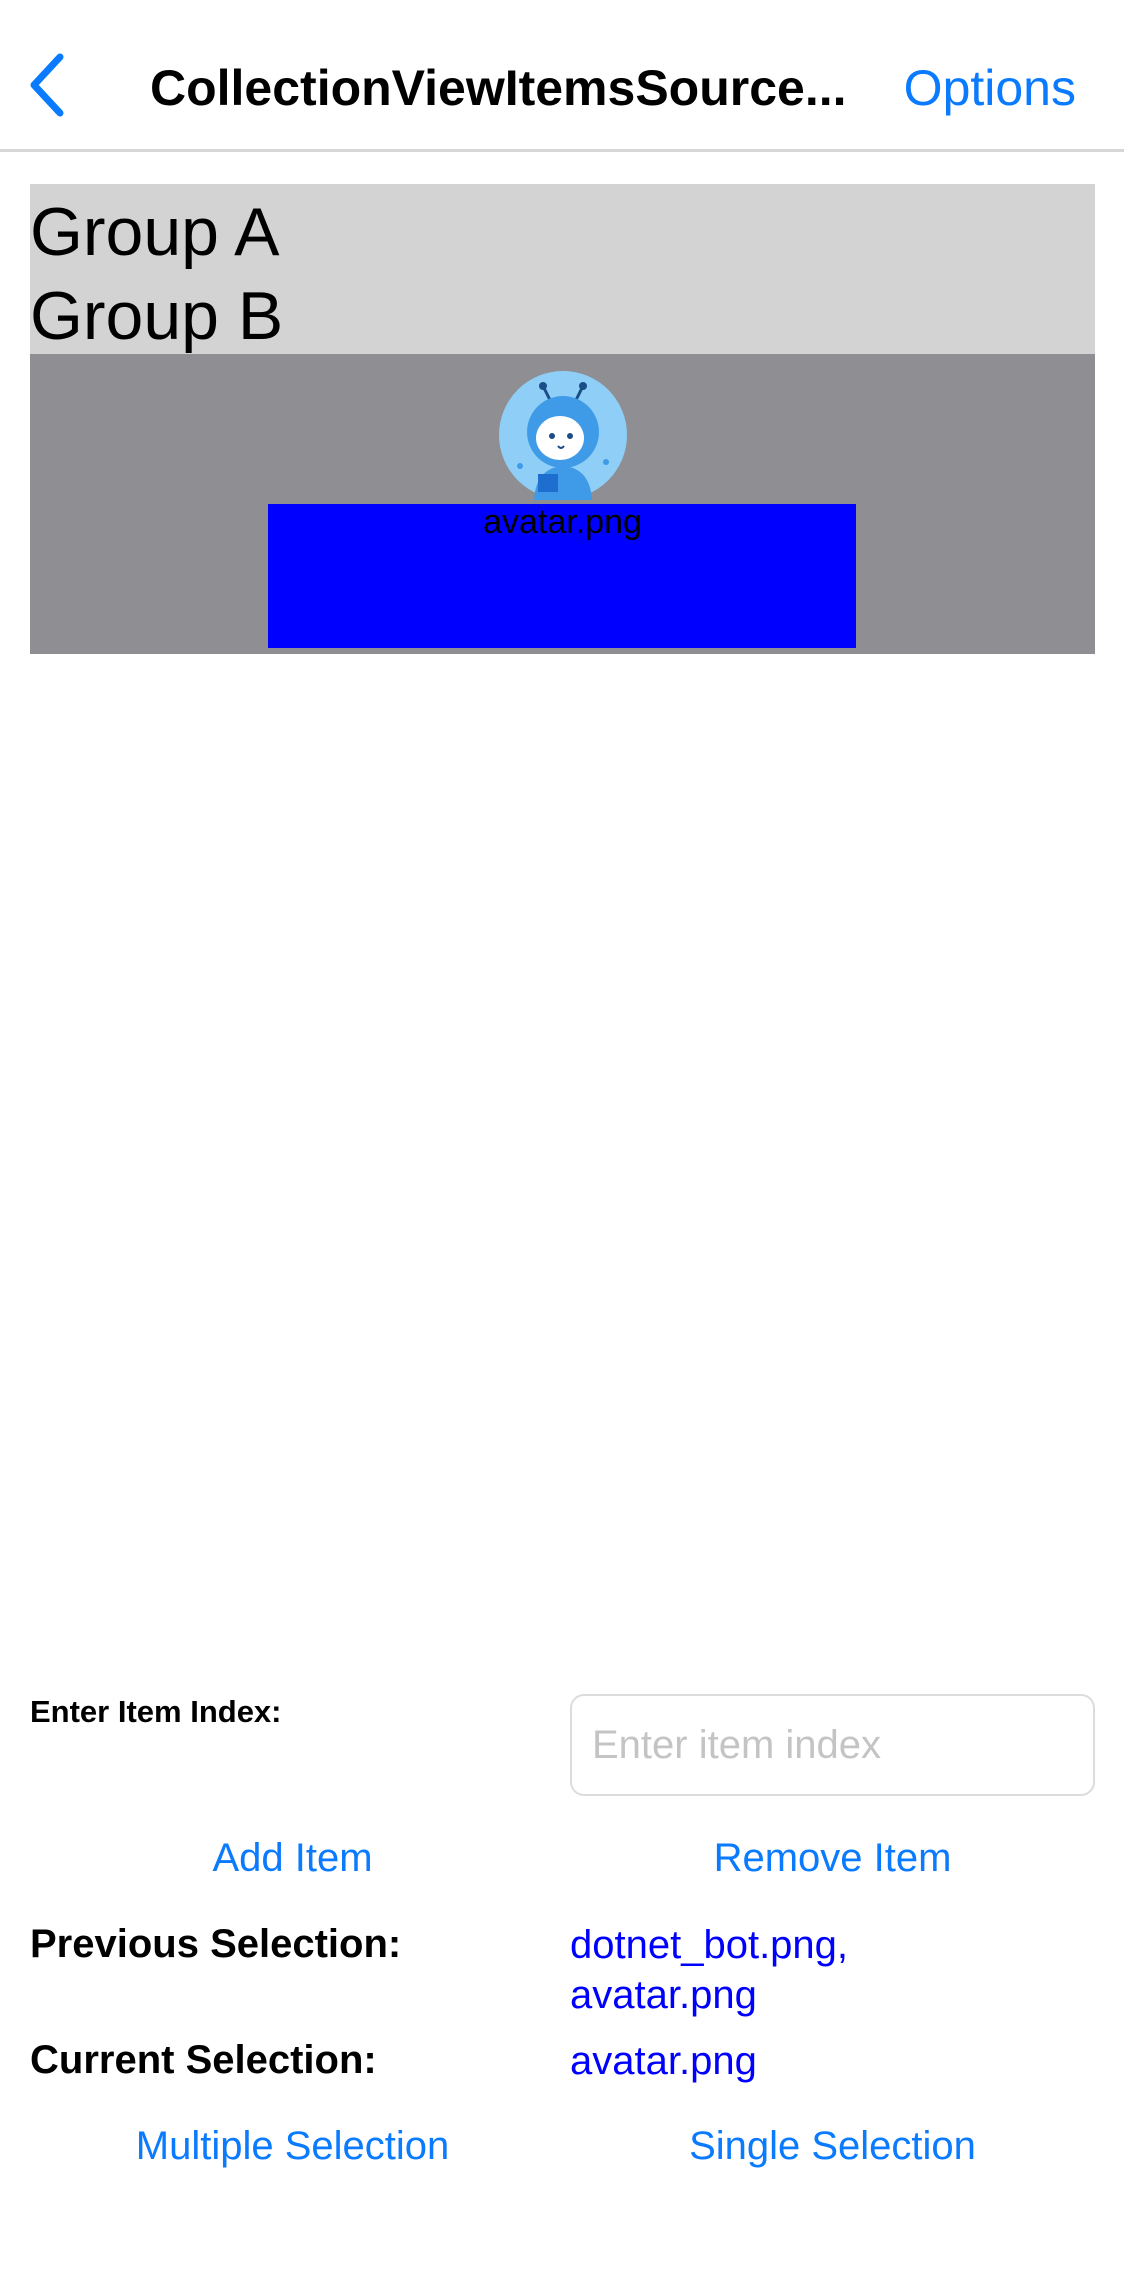 The height and width of the screenshot is (2286, 1124). I want to click on group-label-a: Group A, so click(155, 232).